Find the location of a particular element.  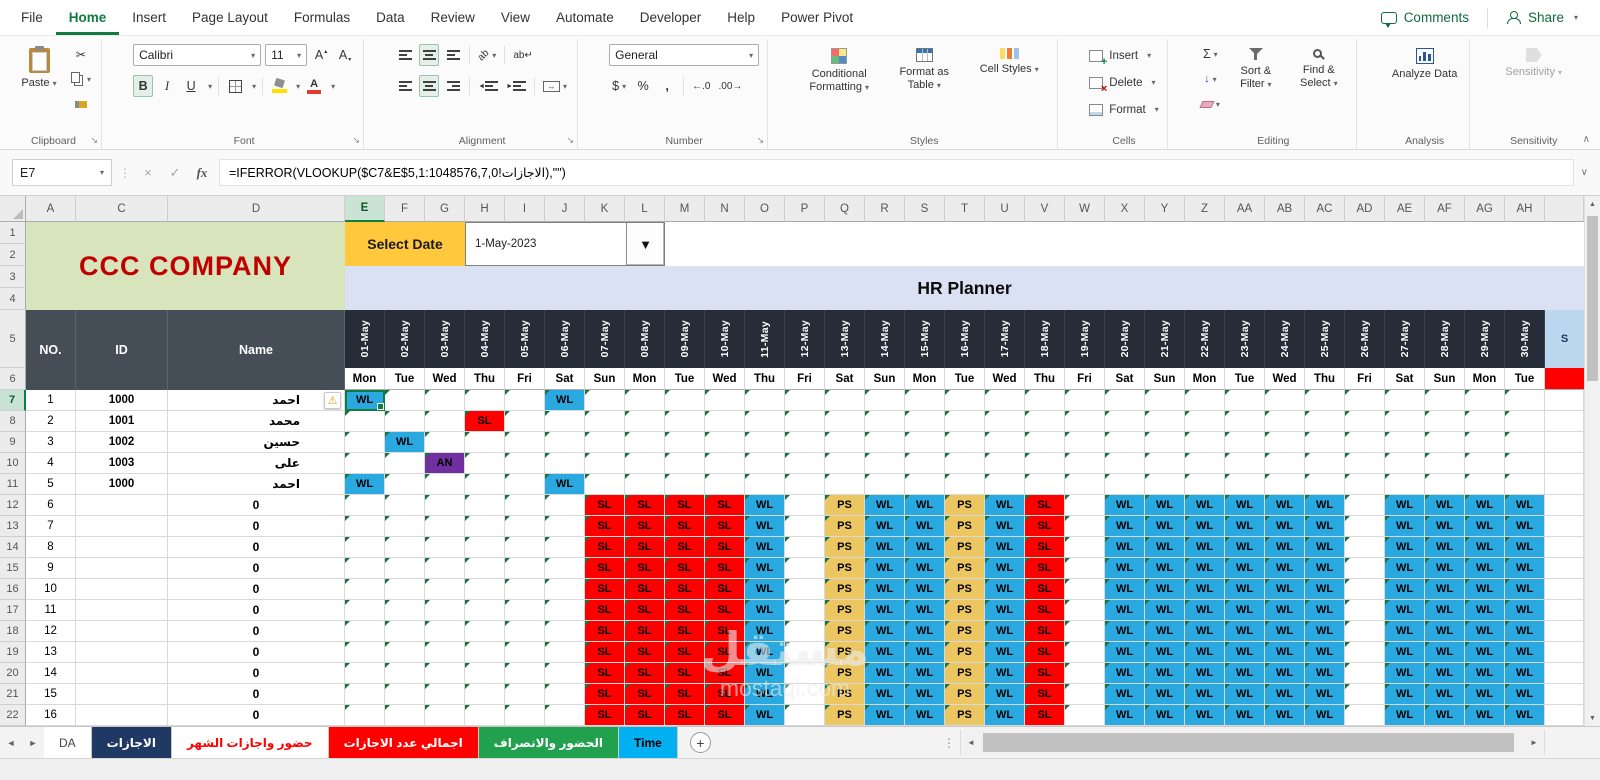

cell-R16: WL is located at coordinates (885, 589).